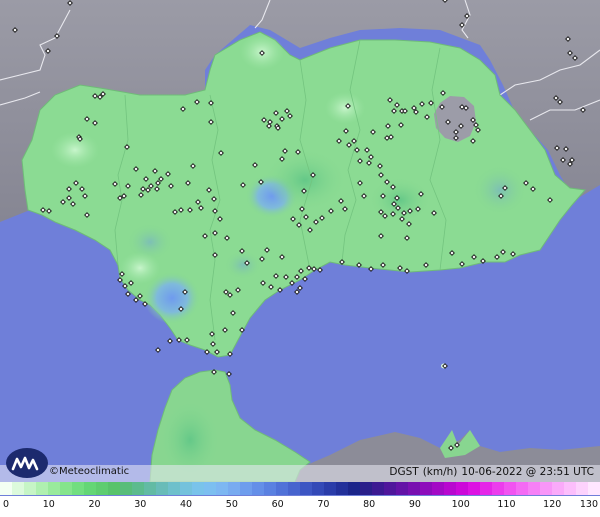 The image size is (600, 517). Describe the element at coordinates (94, 471) in the screenshot. I see `brand-name: Meteoclimatic` at that location.